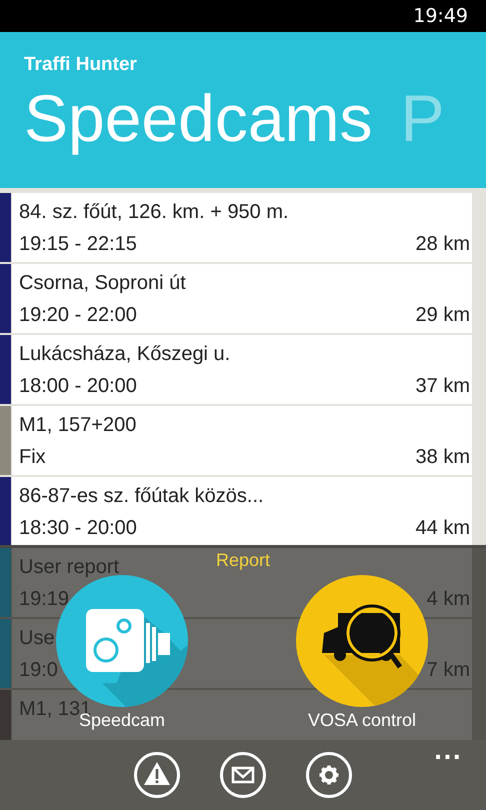  I want to click on settings-icon, so click(329, 775).